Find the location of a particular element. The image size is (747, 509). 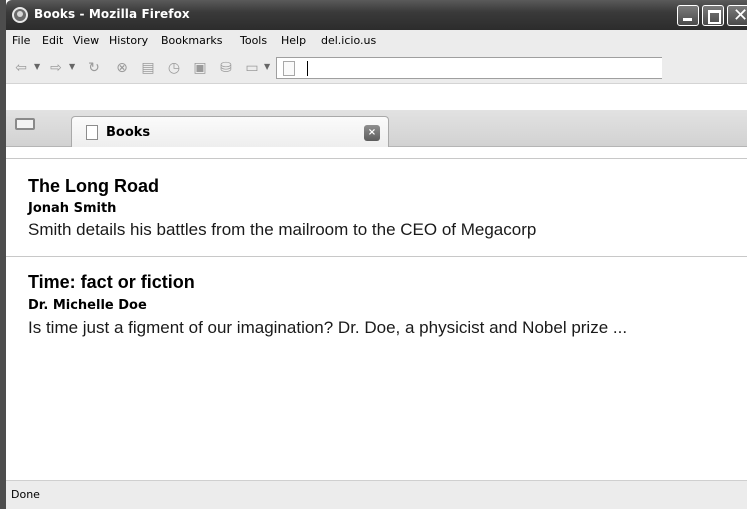

book-divider is located at coordinates (376, 256).